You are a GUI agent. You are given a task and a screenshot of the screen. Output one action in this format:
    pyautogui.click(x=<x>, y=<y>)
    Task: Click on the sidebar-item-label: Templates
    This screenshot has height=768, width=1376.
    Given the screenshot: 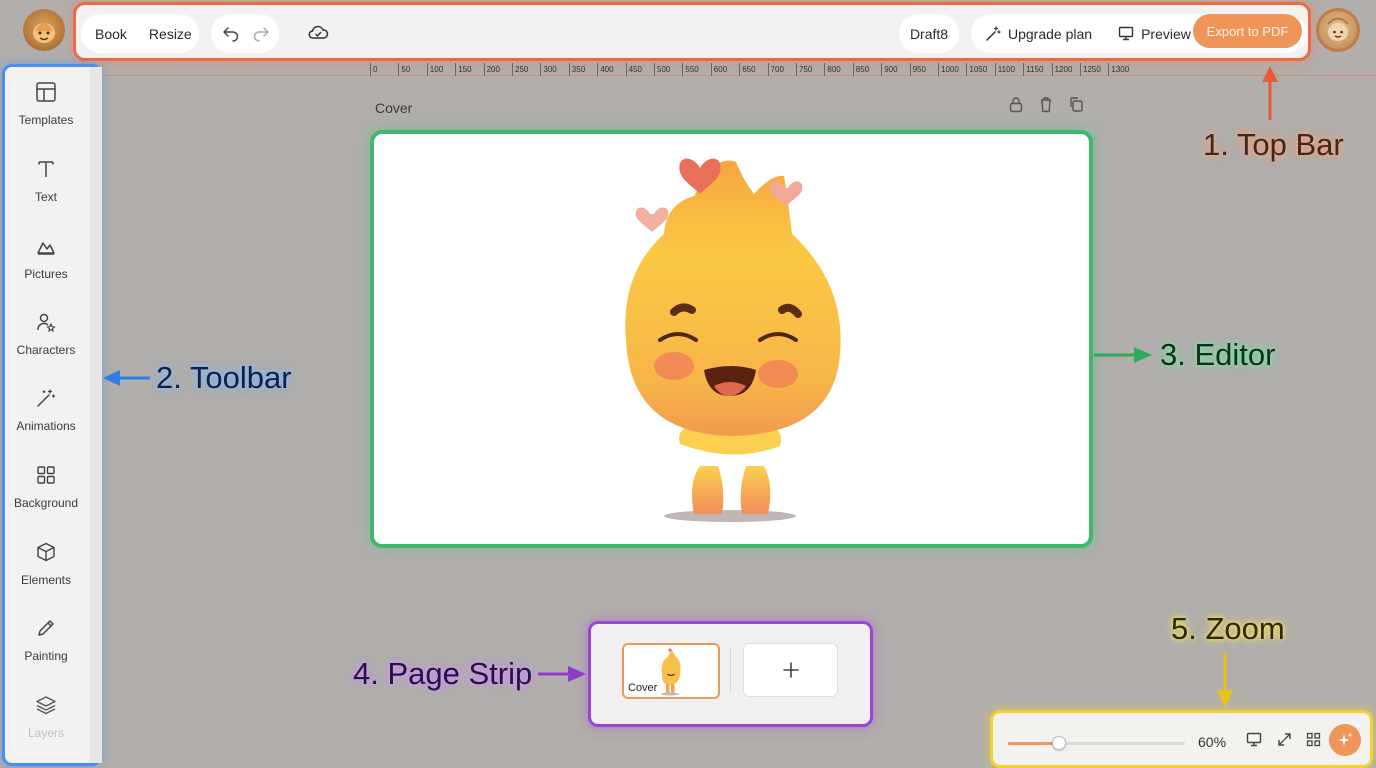 What is the action you would take?
    pyautogui.click(x=46, y=120)
    